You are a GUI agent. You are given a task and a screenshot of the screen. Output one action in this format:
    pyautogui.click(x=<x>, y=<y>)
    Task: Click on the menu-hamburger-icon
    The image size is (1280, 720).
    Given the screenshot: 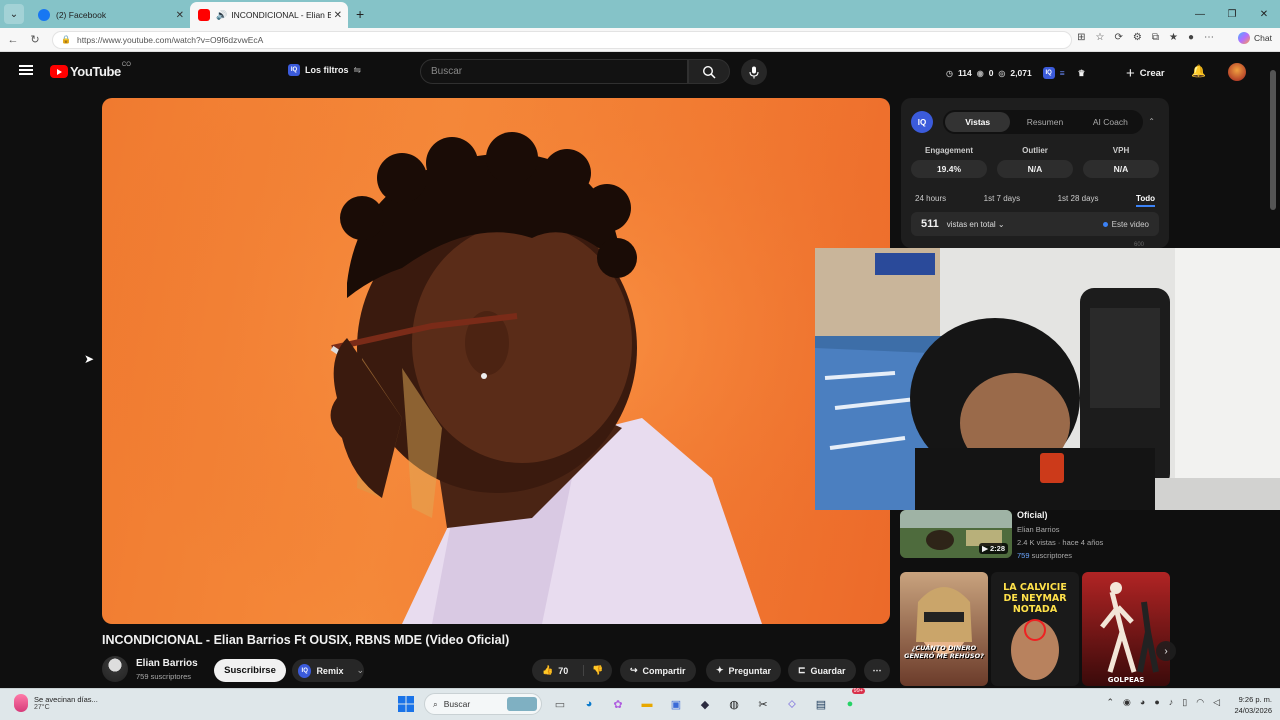 What is the action you would take?
    pyautogui.click(x=26, y=70)
    